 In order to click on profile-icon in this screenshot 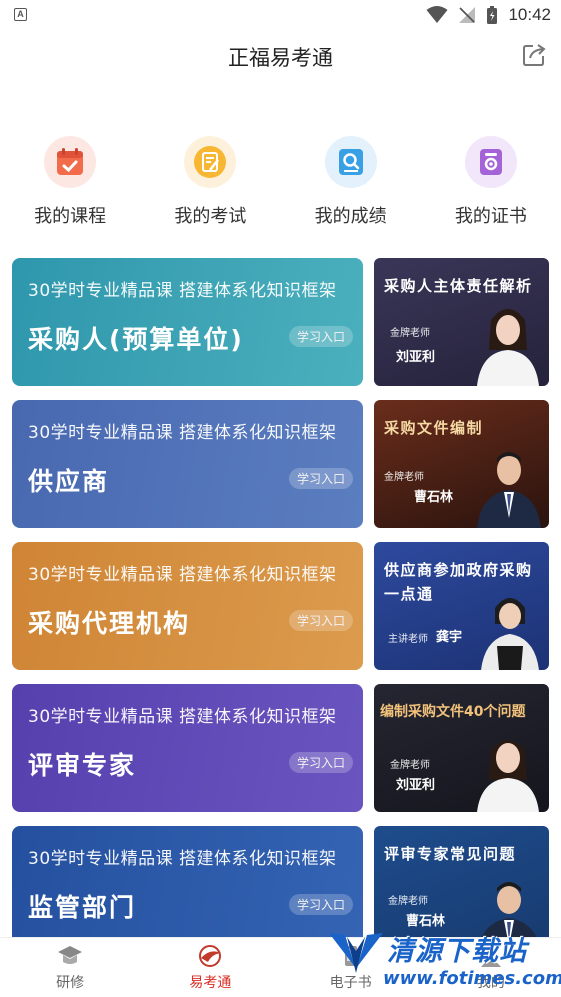, I will do `click(490, 957)`.